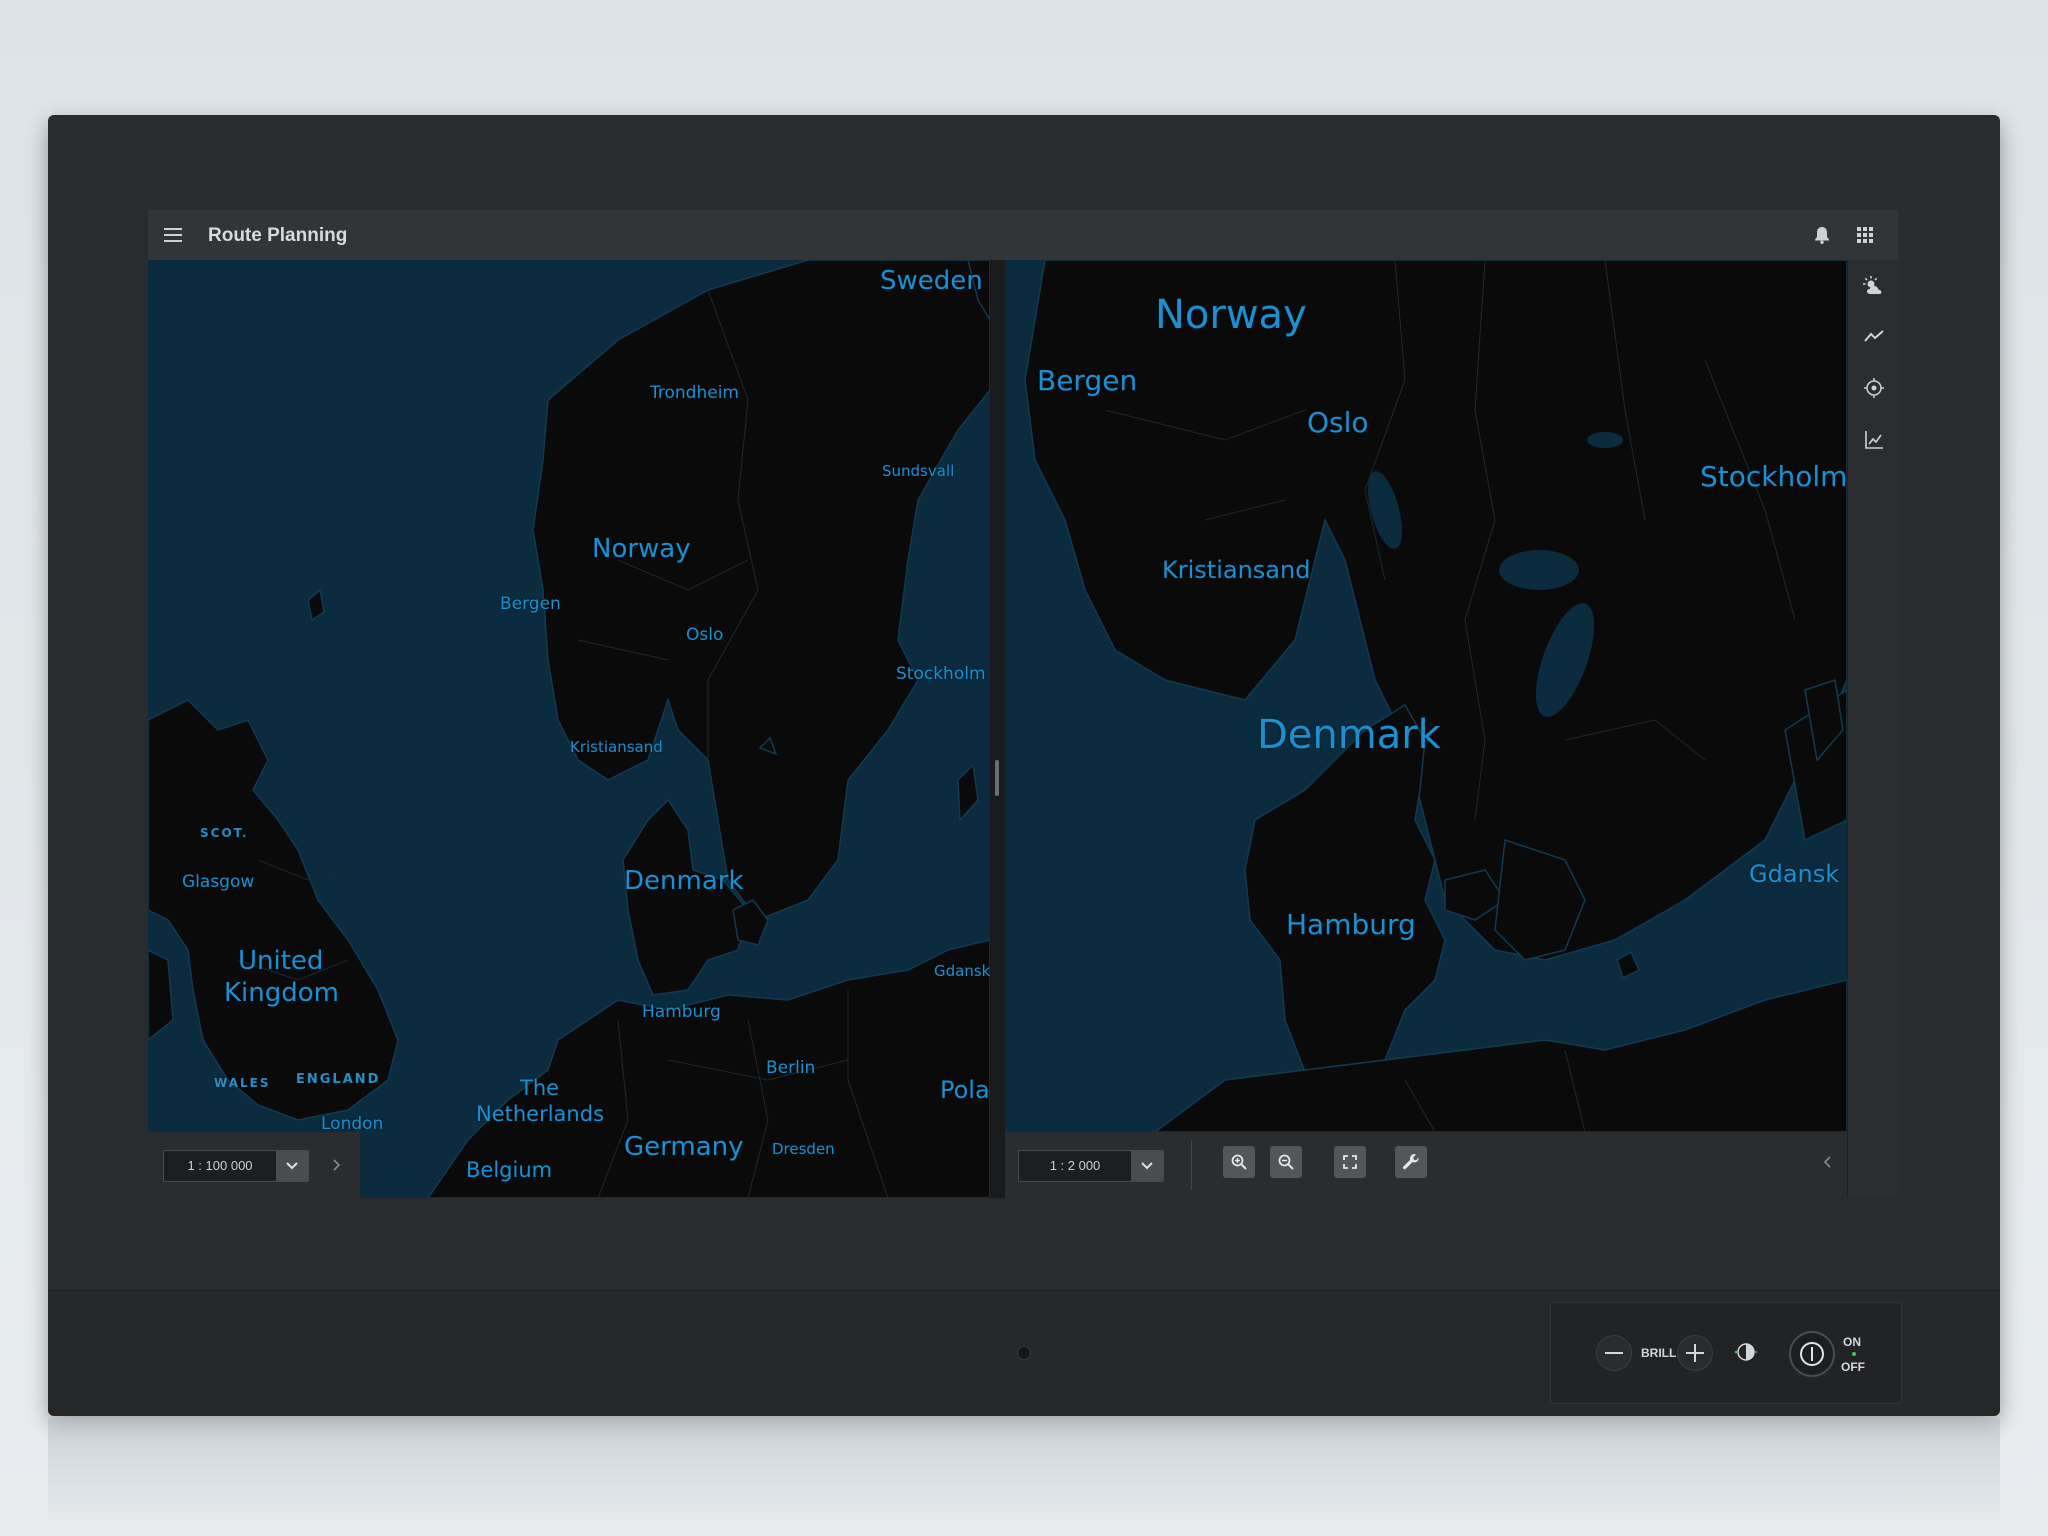 This screenshot has height=1536, width=2048. Describe the element at coordinates (509, 1170) in the screenshot. I see `map-label-belgium: Belgium` at that location.